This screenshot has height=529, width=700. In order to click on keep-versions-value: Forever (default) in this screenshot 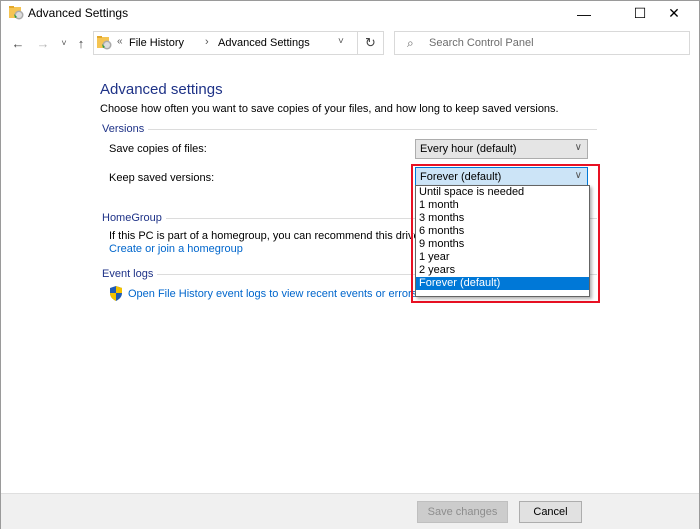, I will do `click(461, 177)`.